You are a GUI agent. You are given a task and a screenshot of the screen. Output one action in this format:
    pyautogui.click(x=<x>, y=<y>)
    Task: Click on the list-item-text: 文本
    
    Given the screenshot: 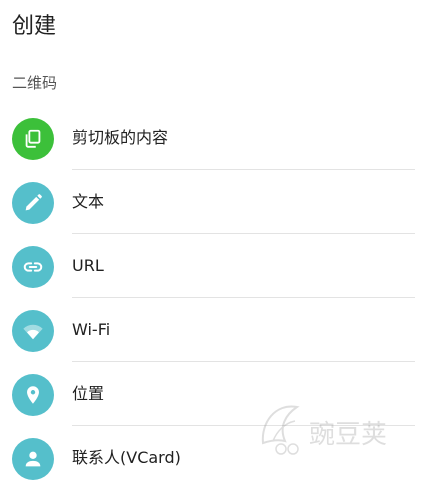 What is the action you would take?
    pyautogui.click(x=212, y=202)
    